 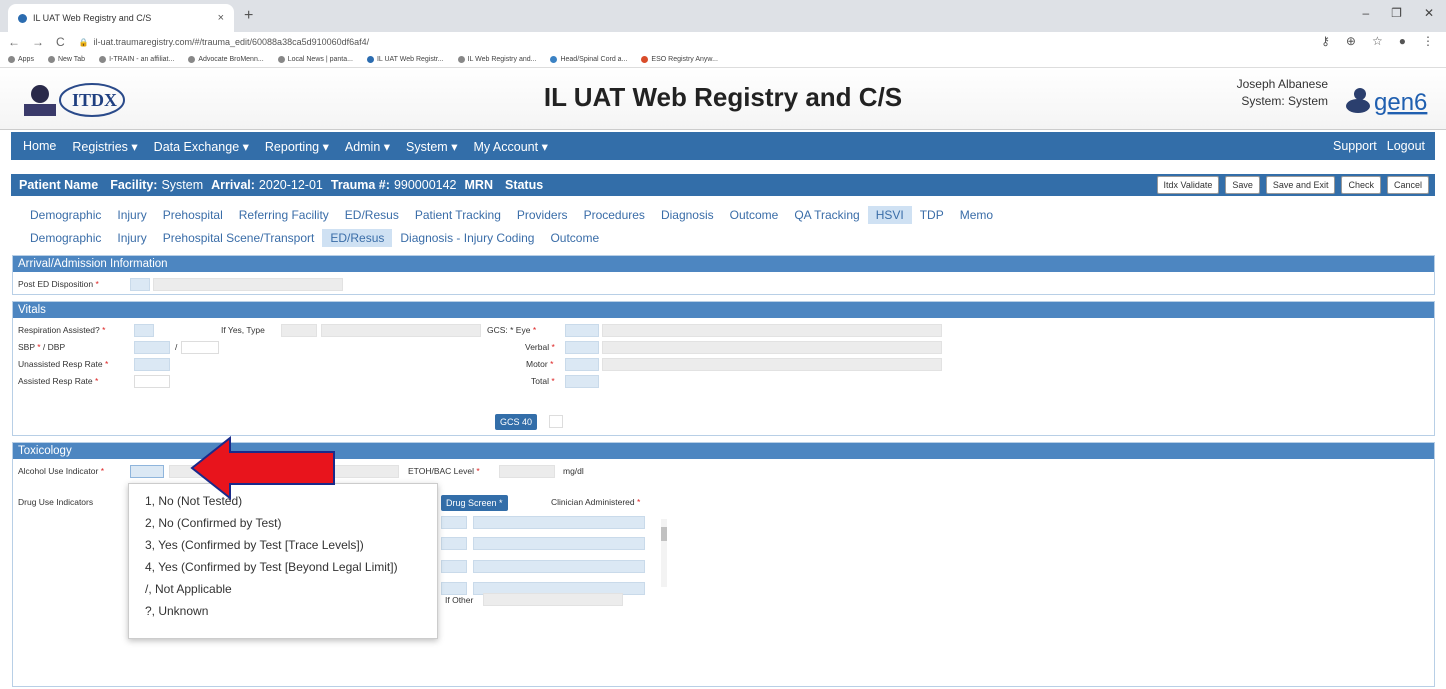 I want to click on nav-system: System ▾, so click(x=431, y=146).